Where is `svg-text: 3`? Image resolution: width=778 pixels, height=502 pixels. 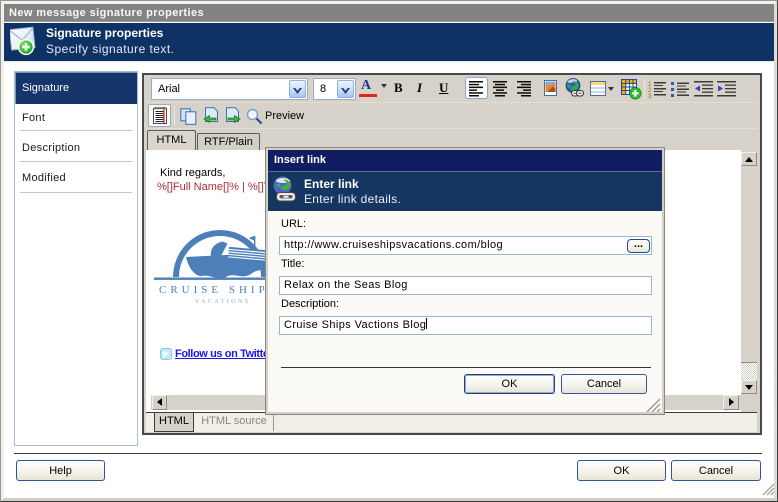 svg-text: 3 is located at coordinates (650, 96).